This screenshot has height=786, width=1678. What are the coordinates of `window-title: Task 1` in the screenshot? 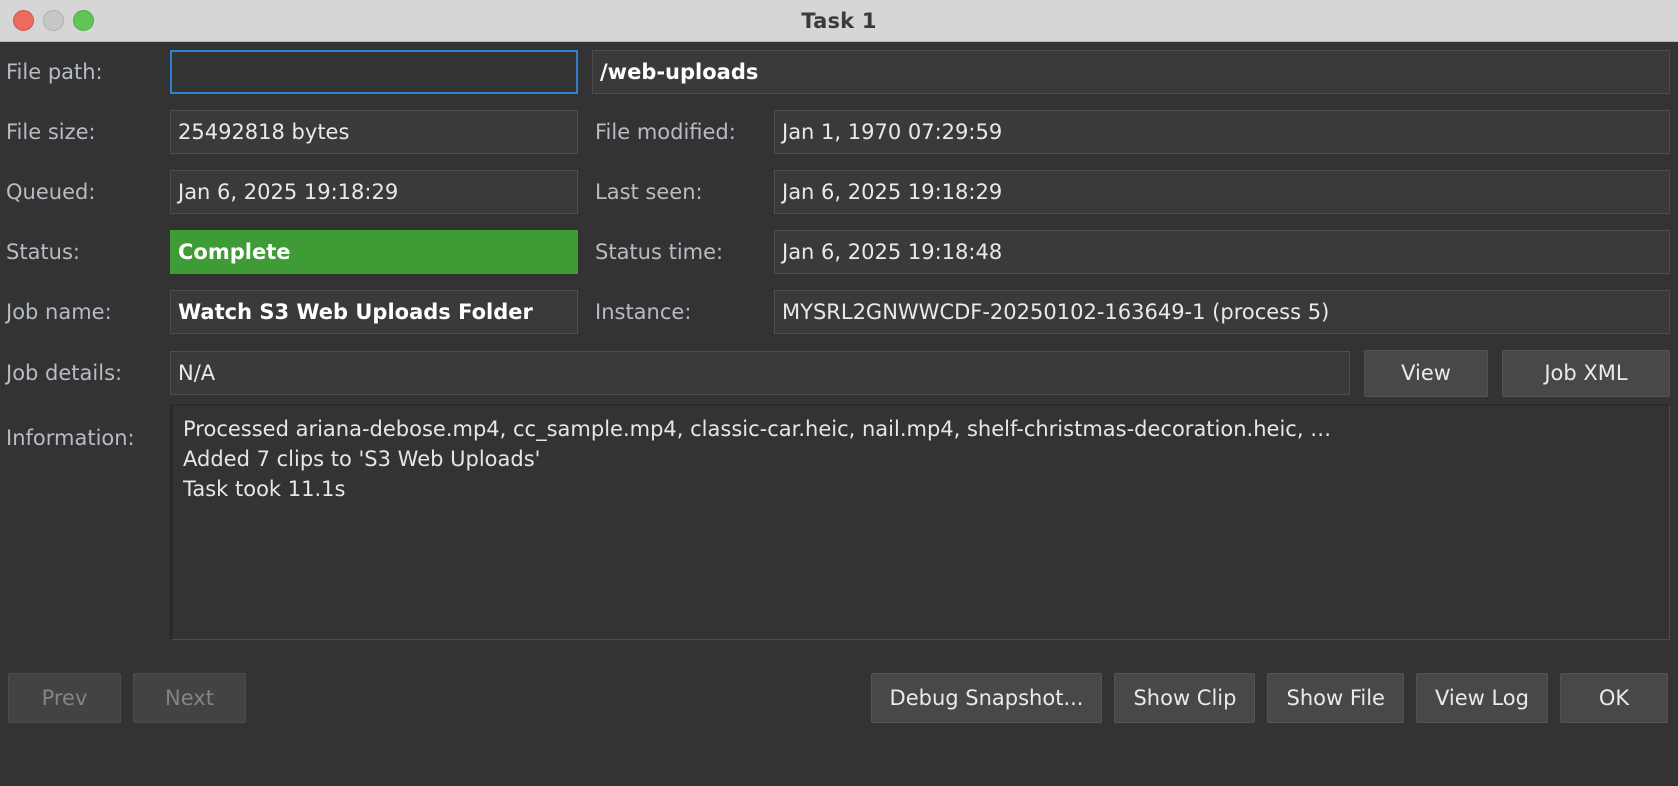 It's located at (839, 20).